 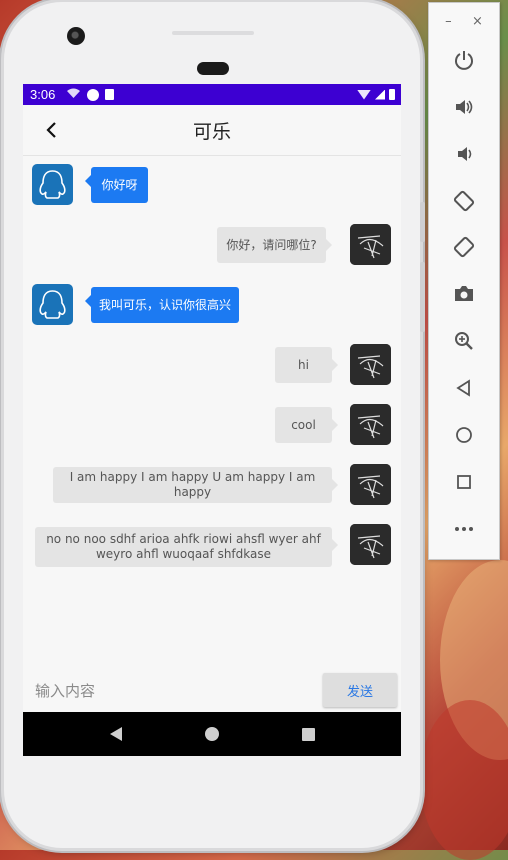 I want to click on chevron-left-icon, so click(x=51, y=130).